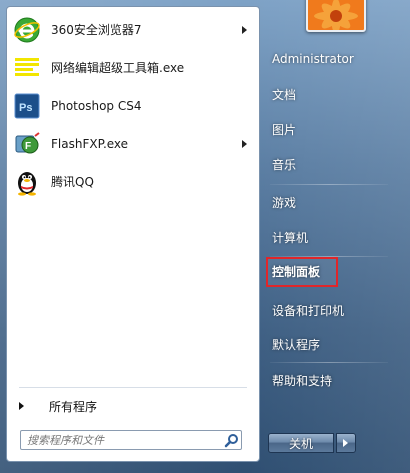 This screenshot has width=410, height=473. I want to click on program-item-photoshop: Ps Photoshop CS4, so click(133, 106).